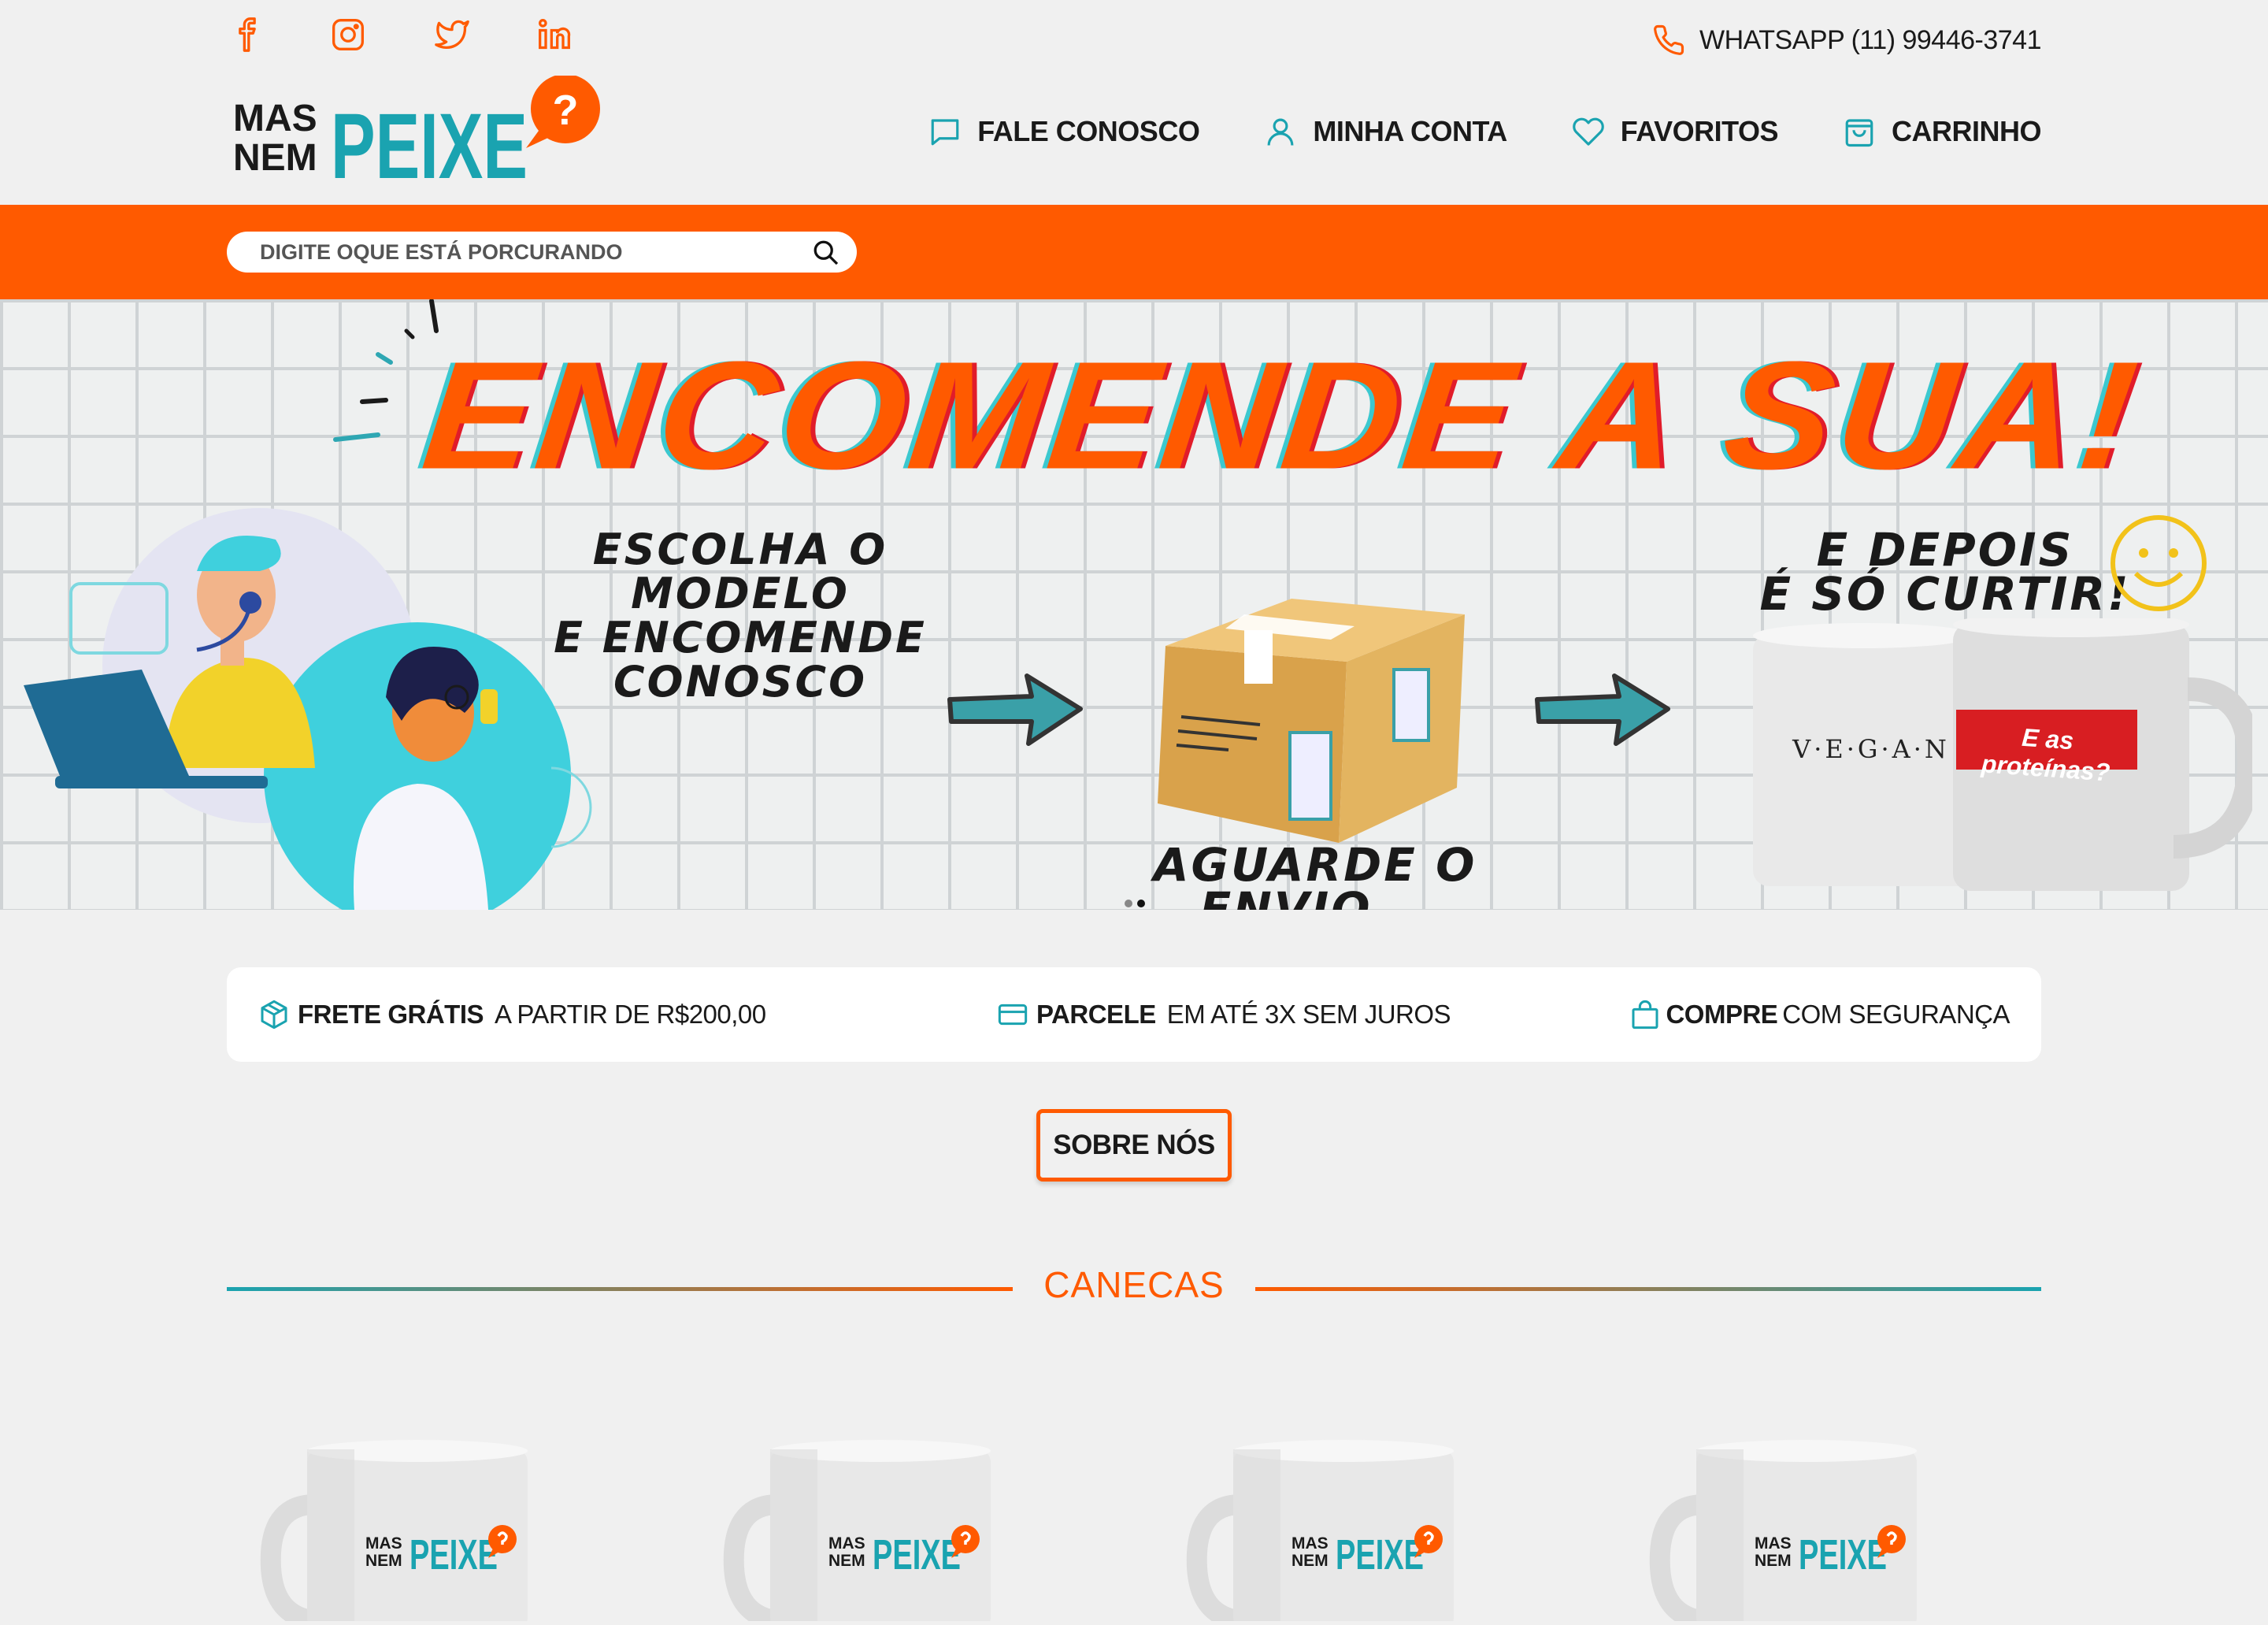  Describe the element at coordinates (825, 252) in the screenshot. I see `search-icon` at that location.